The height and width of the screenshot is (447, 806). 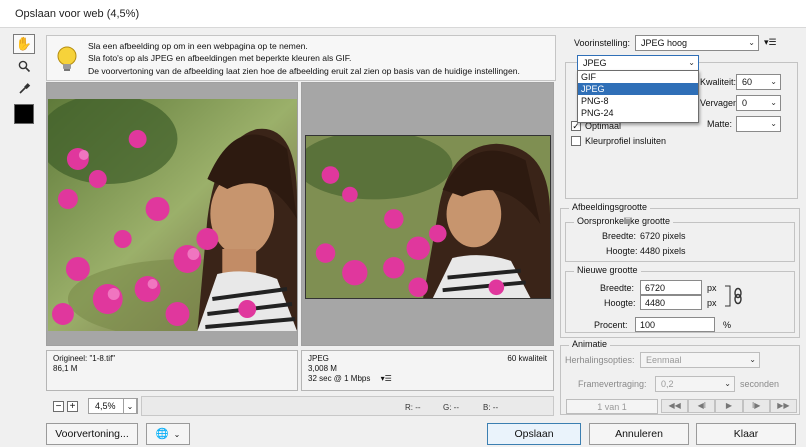 What do you see at coordinates (663, 251) in the screenshot?
I see `orig-height-value: 4480 pixels` at bounding box center [663, 251].